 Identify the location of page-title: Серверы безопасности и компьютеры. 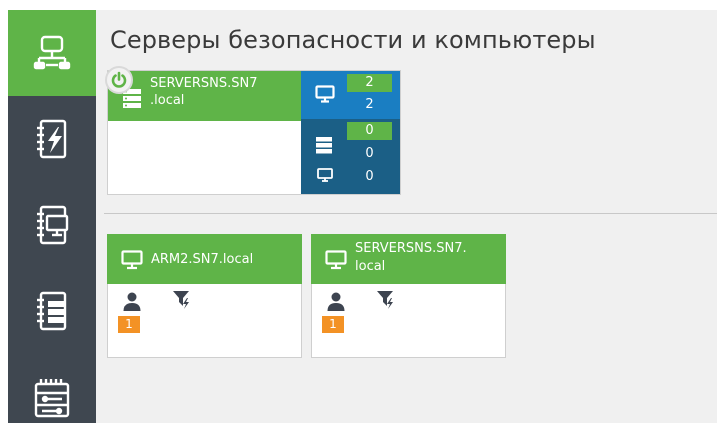
(353, 40).